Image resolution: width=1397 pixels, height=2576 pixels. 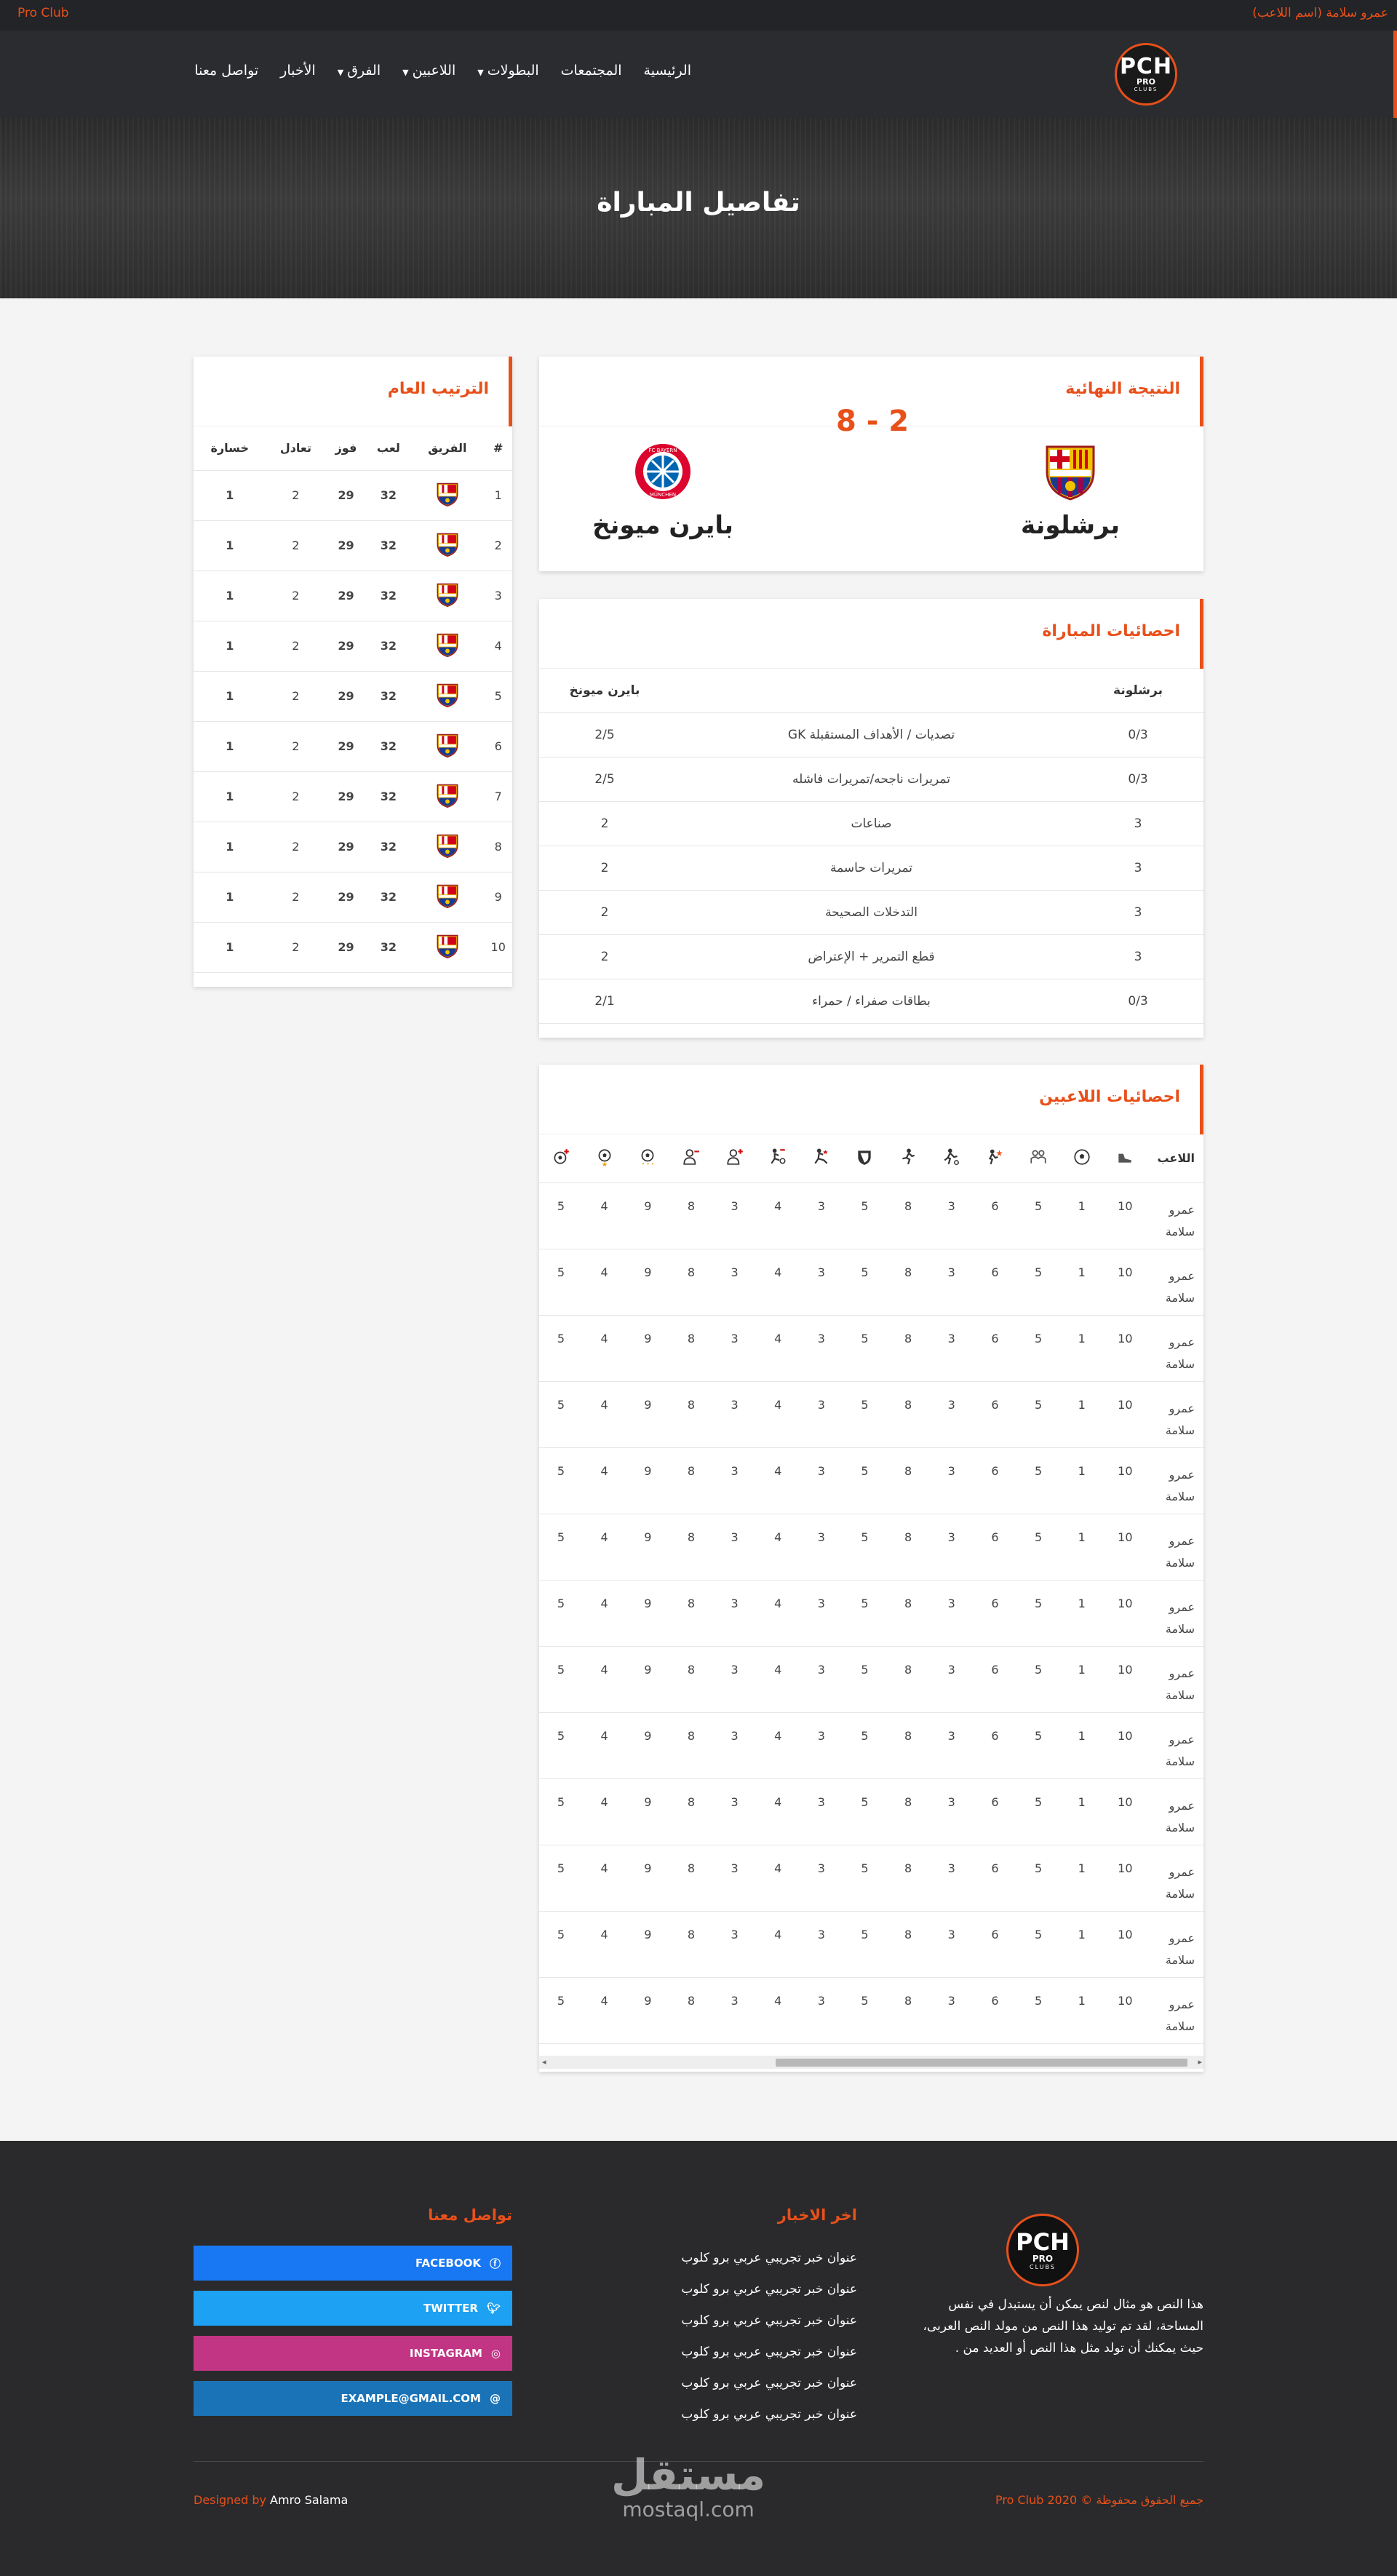 I want to click on brand-link: Pro Club, so click(x=43, y=13).